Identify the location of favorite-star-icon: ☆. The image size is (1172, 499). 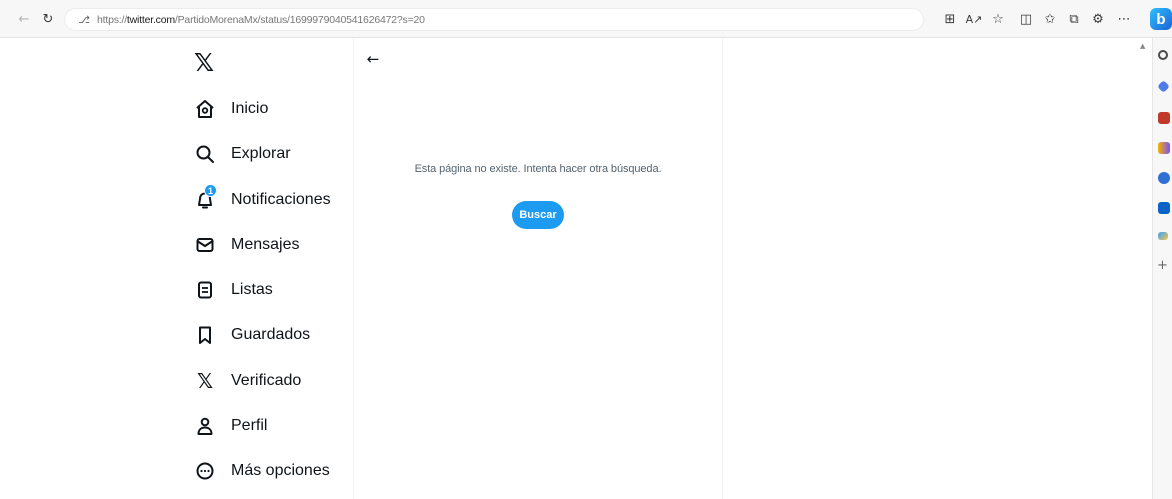
(998, 19).